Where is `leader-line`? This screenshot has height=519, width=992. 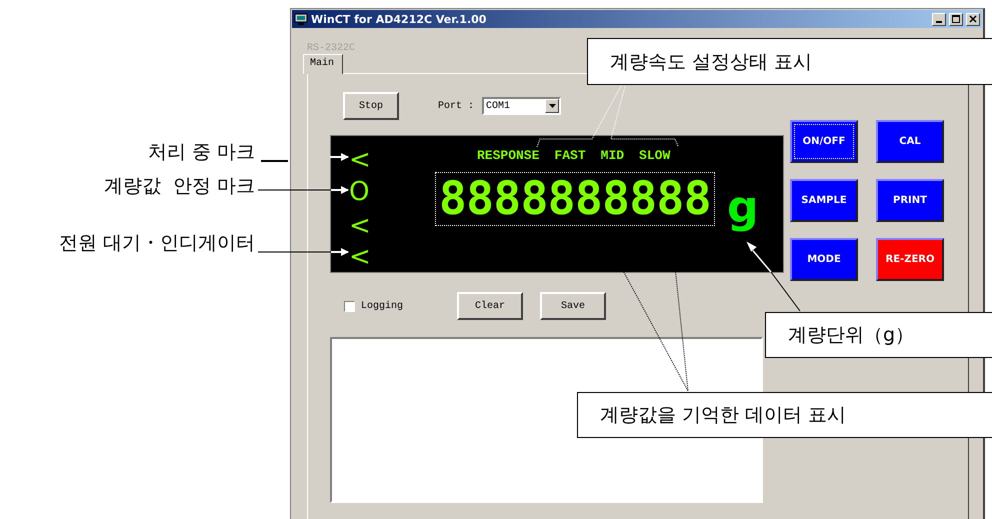
leader-line is located at coordinates (644, 116).